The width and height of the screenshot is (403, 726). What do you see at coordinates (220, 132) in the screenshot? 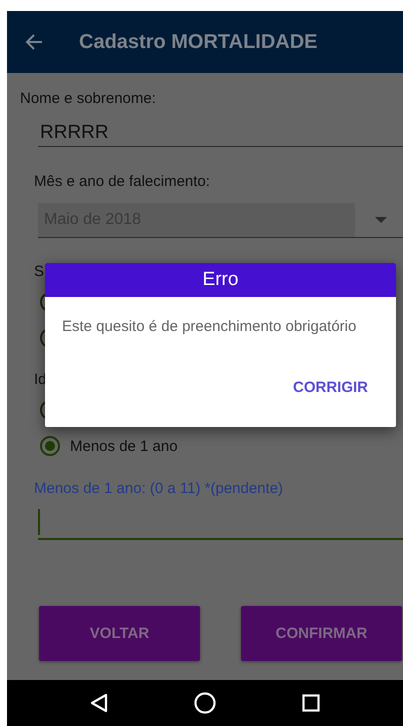
I see `name-input-field: RRRRR` at bounding box center [220, 132].